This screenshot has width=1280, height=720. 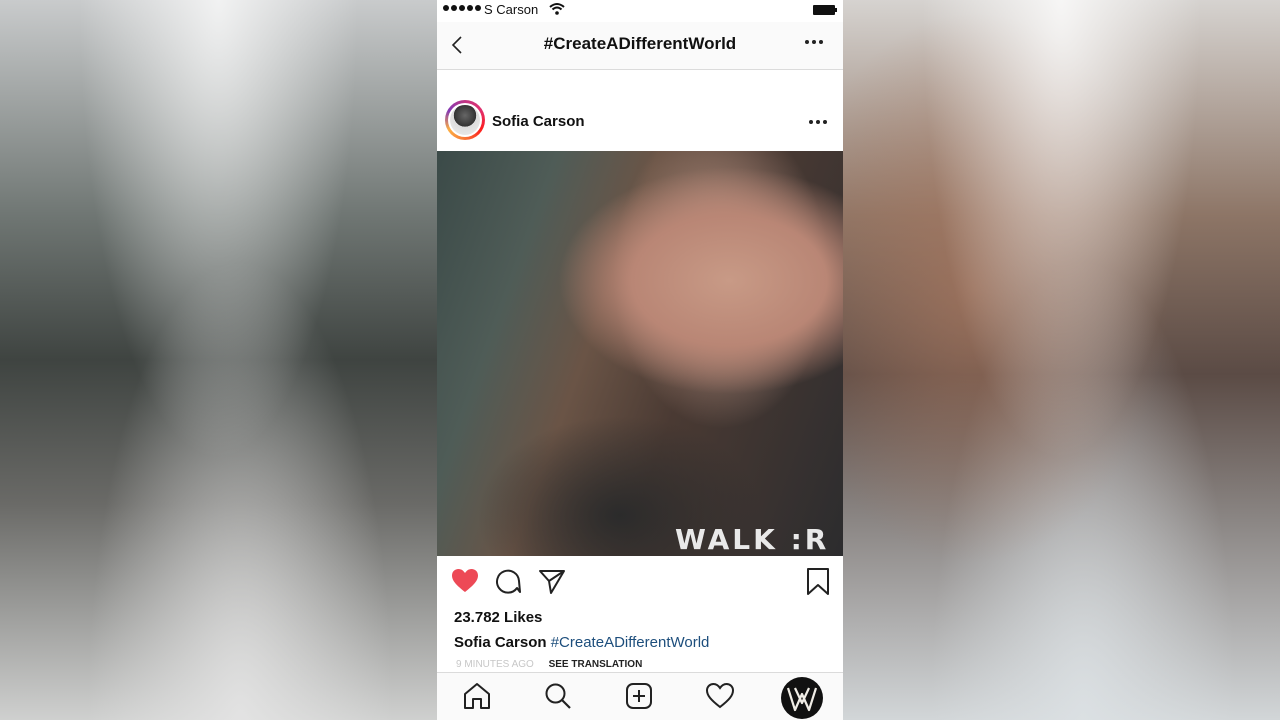 I want to click on tab-bar, so click(x=640, y=696).